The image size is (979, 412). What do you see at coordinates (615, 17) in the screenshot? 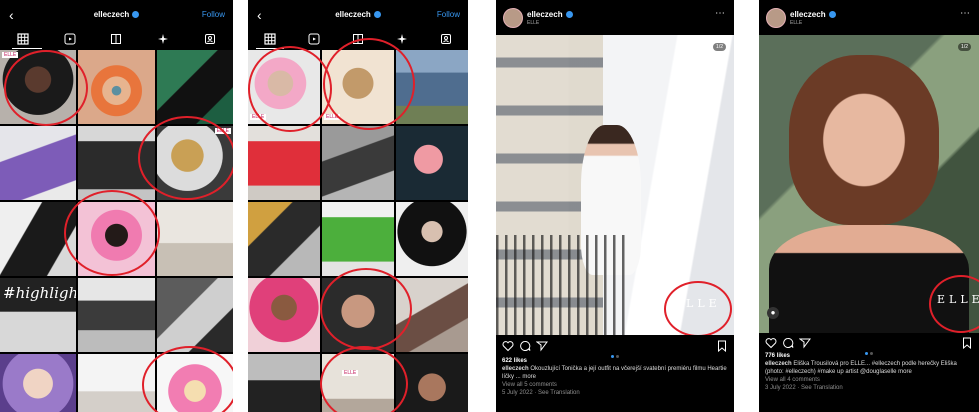
I see `post-header: elleczech ELLE ⋯` at bounding box center [615, 17].